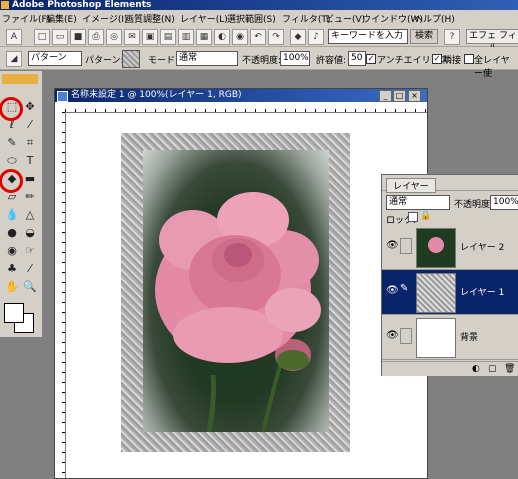 The height and width of the screenshot is (479, 518). What do you see at coordinates (12, 215) in the screenshot?
I see `blur-tool-icon: 💧` at bounding box center [12, 215].